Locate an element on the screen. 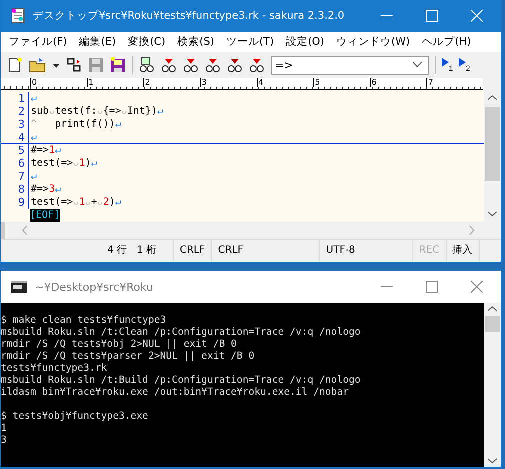 The width and height of the screenshot is (505, 469). menu-item: ツール(T) is located at coordinates (250, 42).